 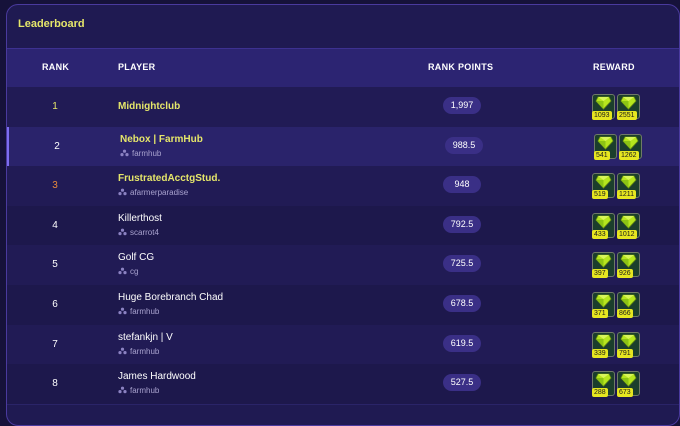 I want to click on reward-item: 1093, so click(x=603, y=107).